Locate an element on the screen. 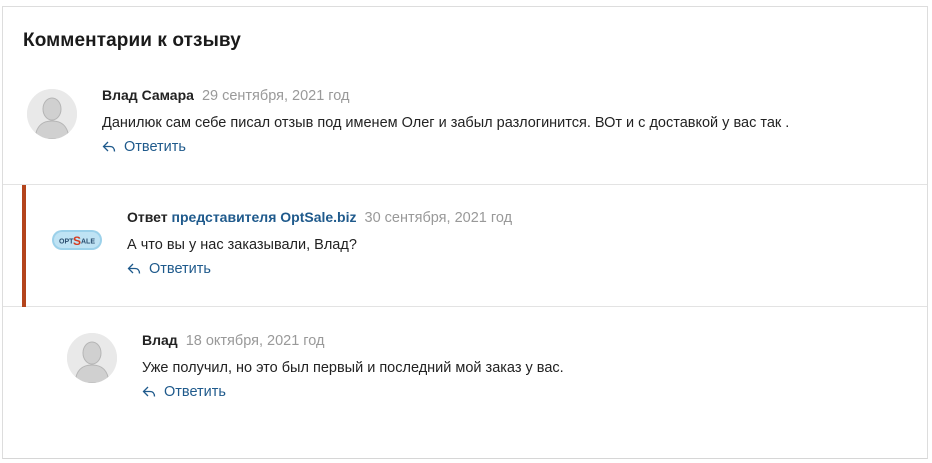  comment-header: Влад 18 октября, 2021 год is located at coordinates (233, 340).